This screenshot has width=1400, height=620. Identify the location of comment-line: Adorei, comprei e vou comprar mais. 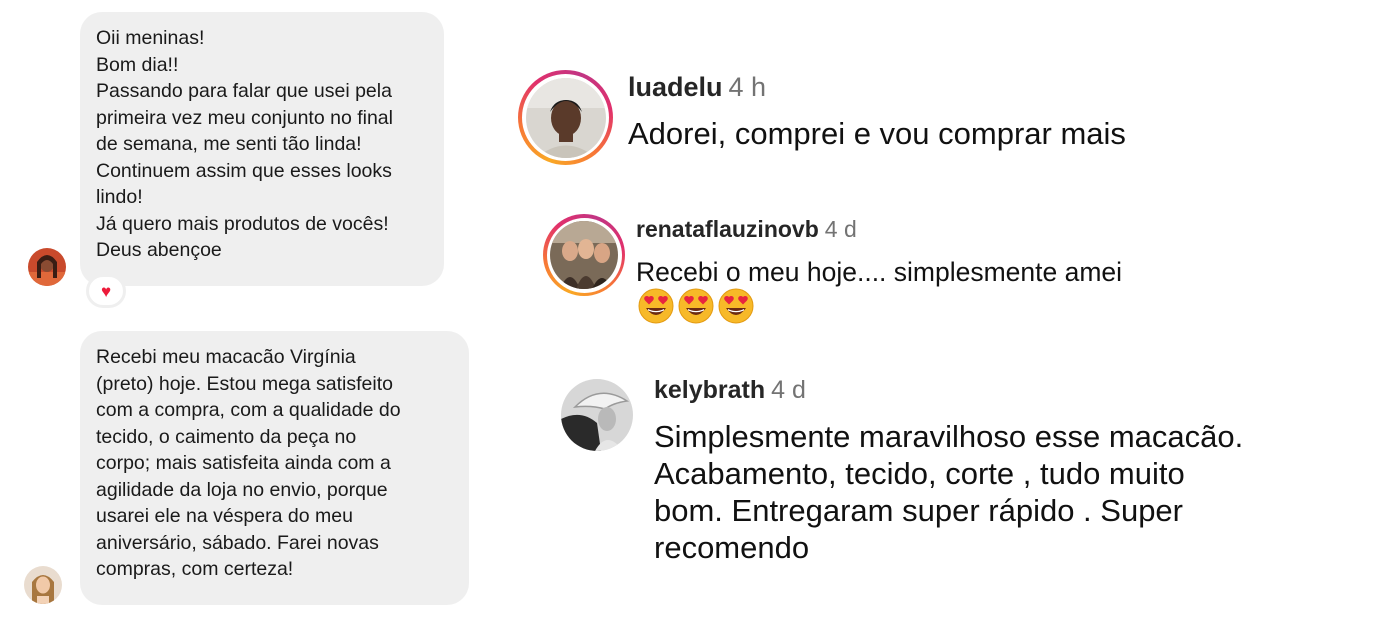
(877, 133).